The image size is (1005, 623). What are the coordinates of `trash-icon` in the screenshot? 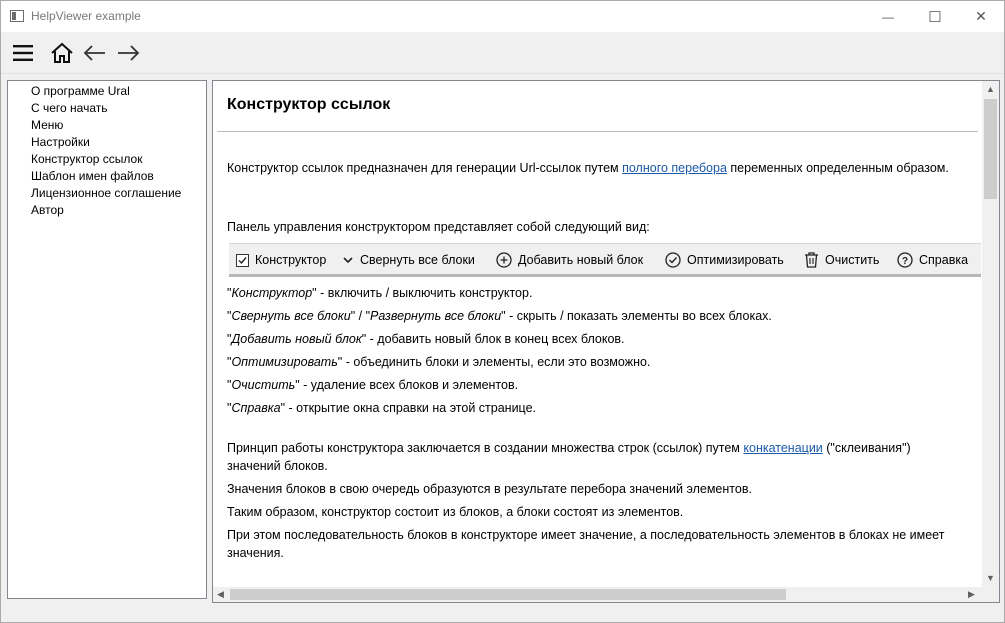 It's located at (811, 260).